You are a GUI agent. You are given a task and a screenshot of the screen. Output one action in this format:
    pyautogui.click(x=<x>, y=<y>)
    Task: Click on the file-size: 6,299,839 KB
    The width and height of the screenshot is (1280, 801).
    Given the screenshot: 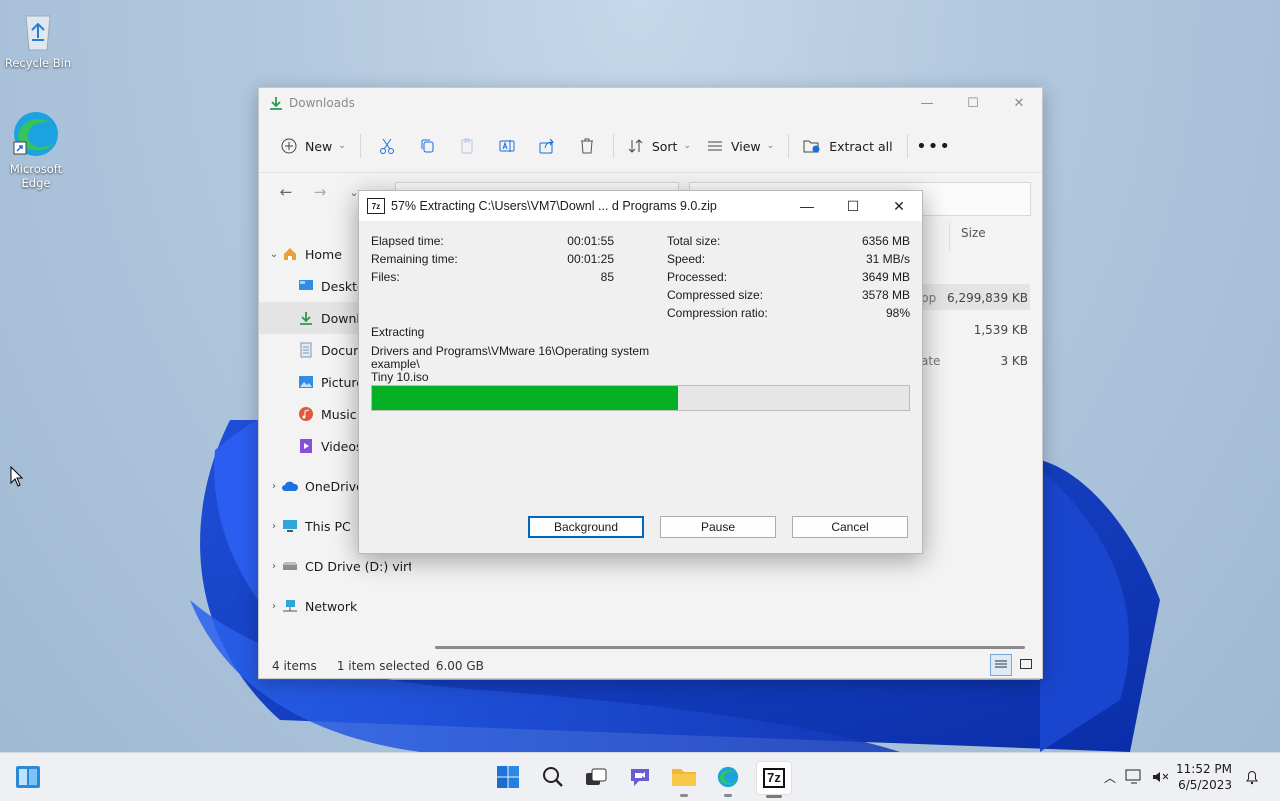 What is the action you would take?
    pyautogui.click(x=987, y=298)
    